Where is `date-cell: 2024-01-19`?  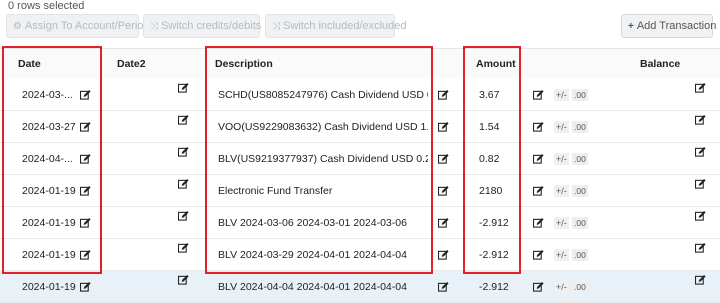 date-cell: 2024-01-19 is located at coordinates (50, 286).